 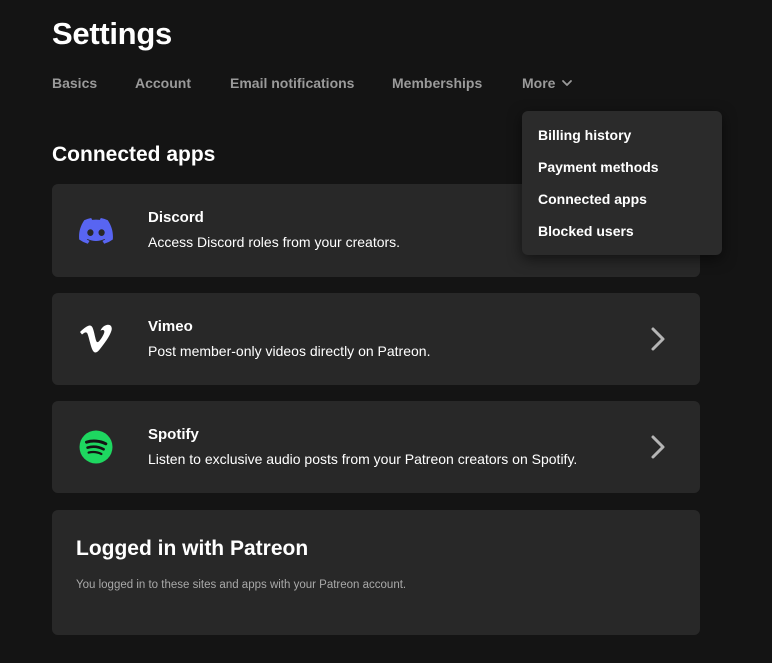 What do you see at coordinates (163, 83) in the screenshot?
I see `tab-account: Account` at bounding box center [163, 83].